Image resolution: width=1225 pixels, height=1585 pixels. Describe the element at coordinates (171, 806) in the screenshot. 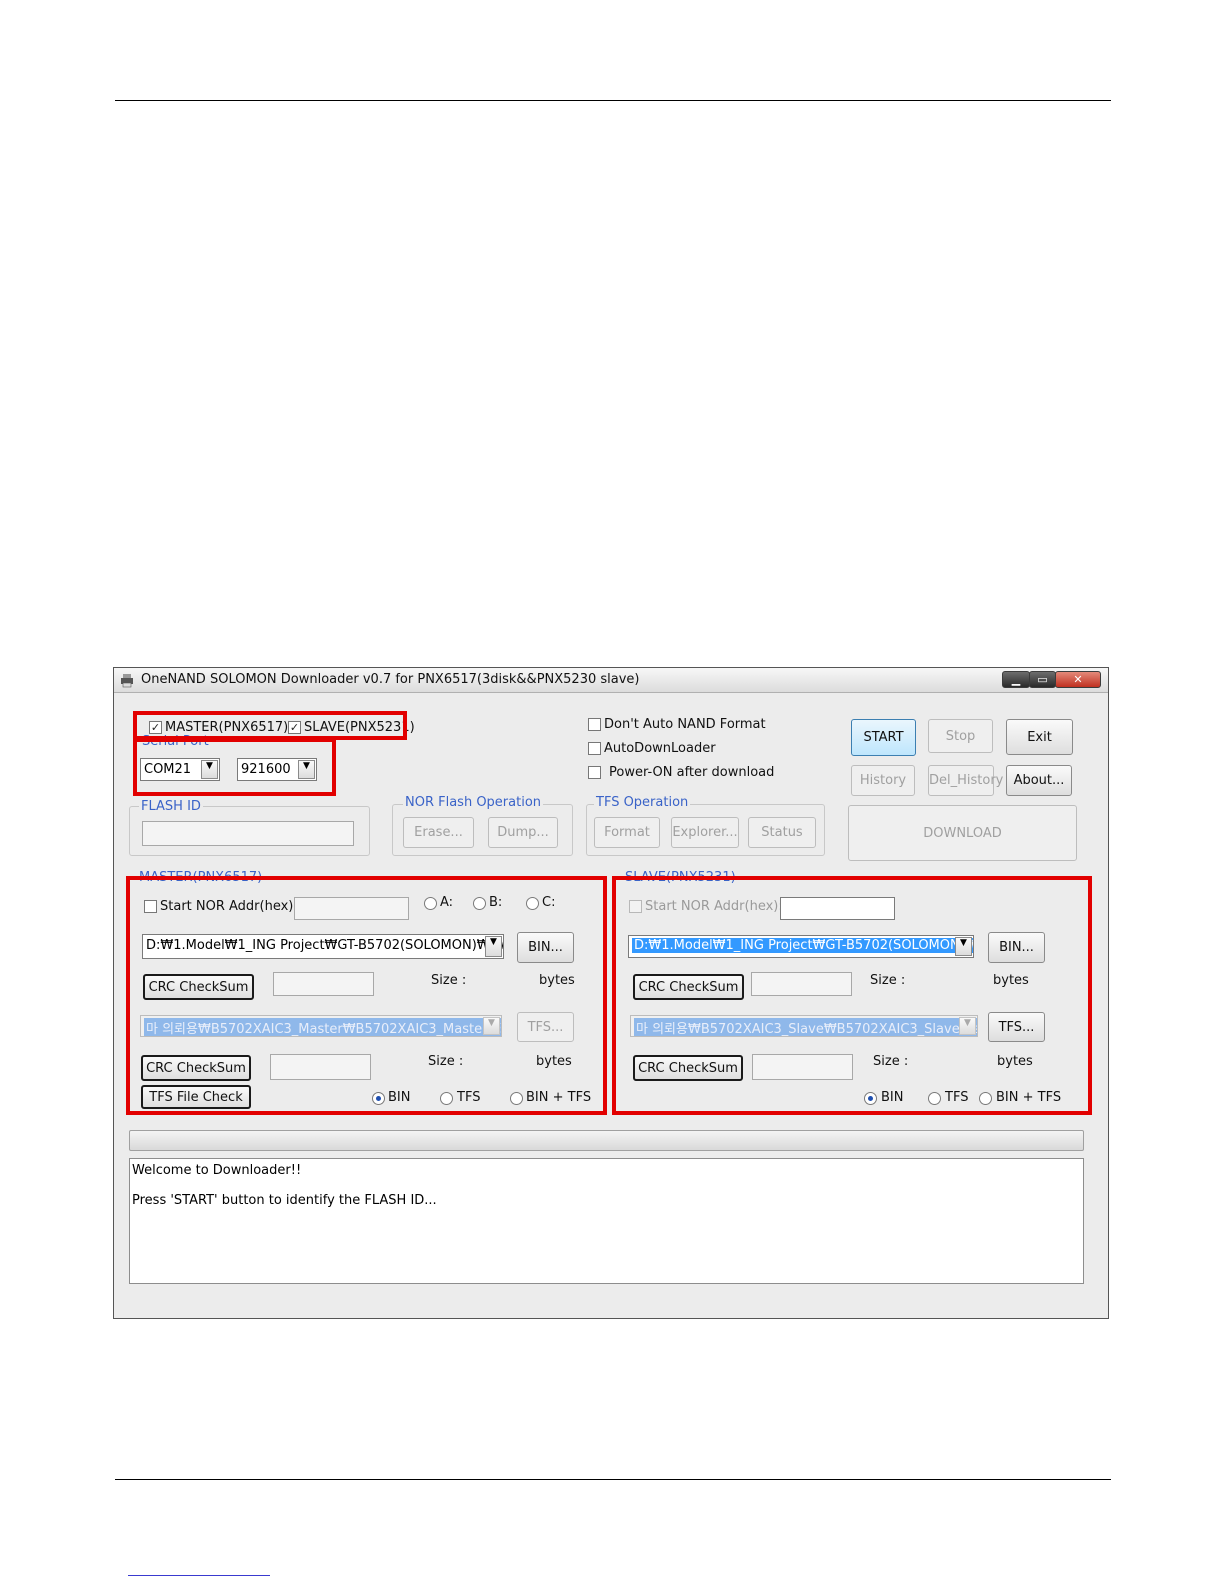

I see `flash-id-title: FLASH ID` at that location.